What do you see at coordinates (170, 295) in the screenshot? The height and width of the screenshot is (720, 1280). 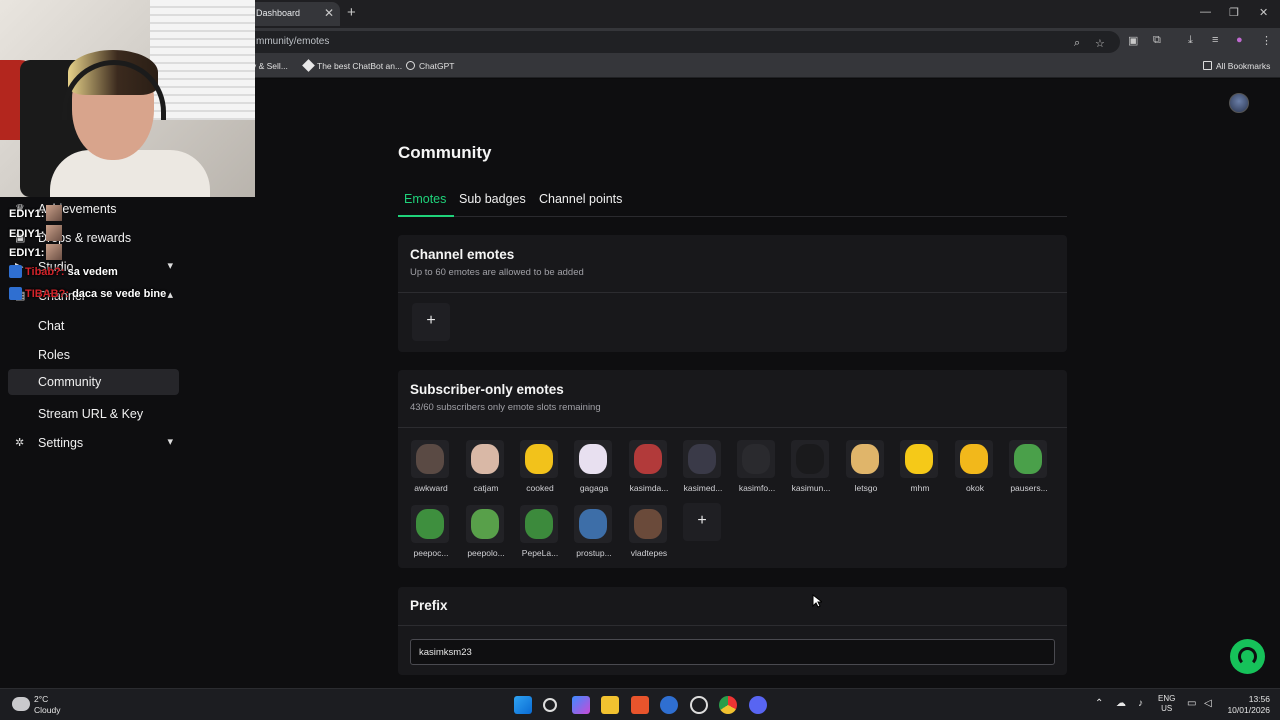 I see `chevron-up-icon: ▴` at bounding box center [170, 295].